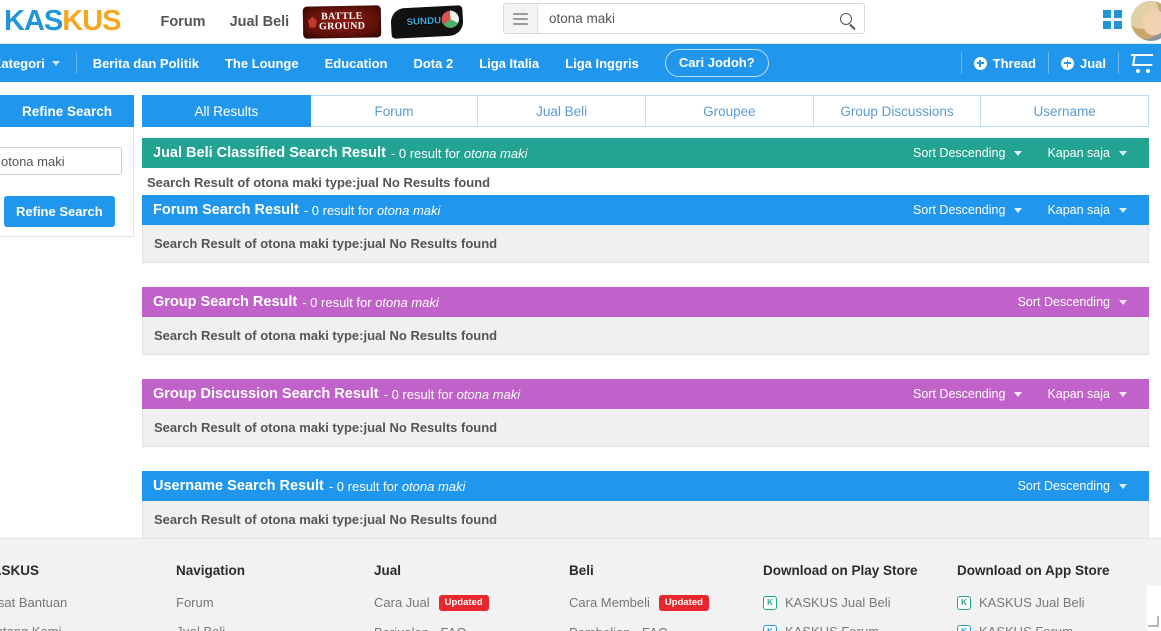 The width and height of the screenshot is (1161, 631). I want to click on search-icon, so click(846, 18).